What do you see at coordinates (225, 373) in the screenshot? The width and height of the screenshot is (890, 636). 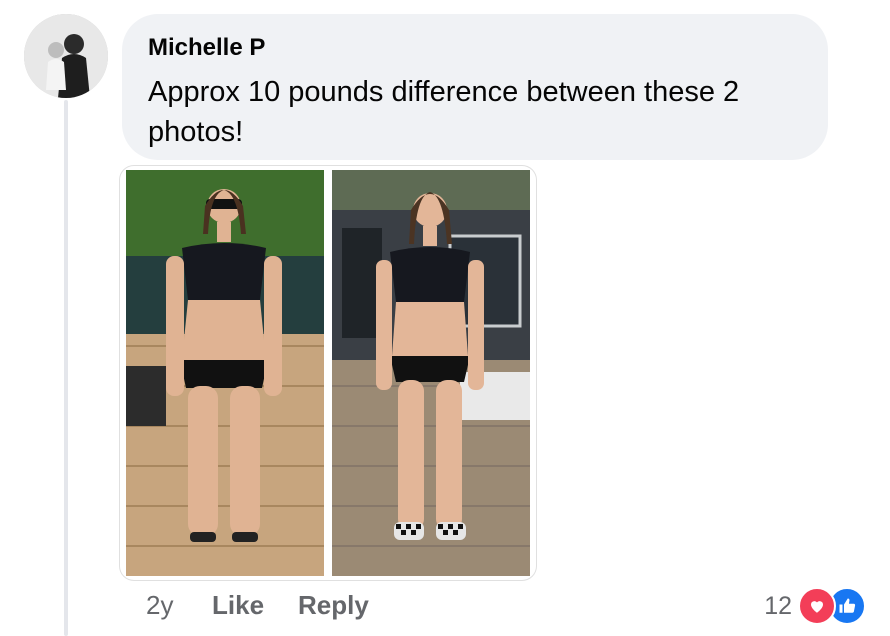 I see `left-photo` at bounding box center [225, 373].